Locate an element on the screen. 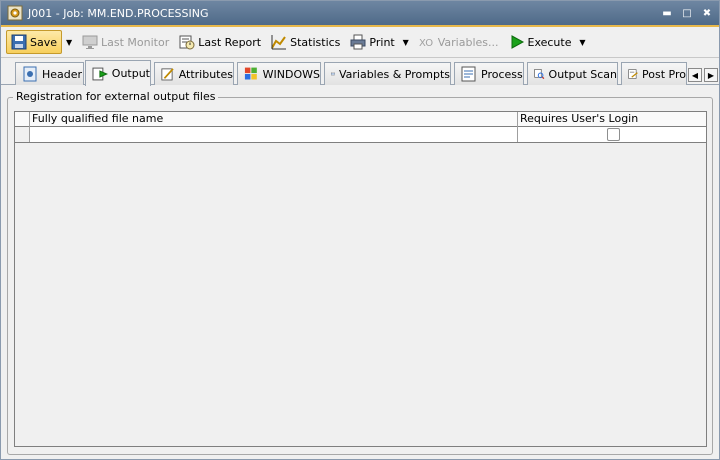 This screenshot has height=460, width=720. last-monitor-button: Last Monitor is located at coordinates (125, 42).